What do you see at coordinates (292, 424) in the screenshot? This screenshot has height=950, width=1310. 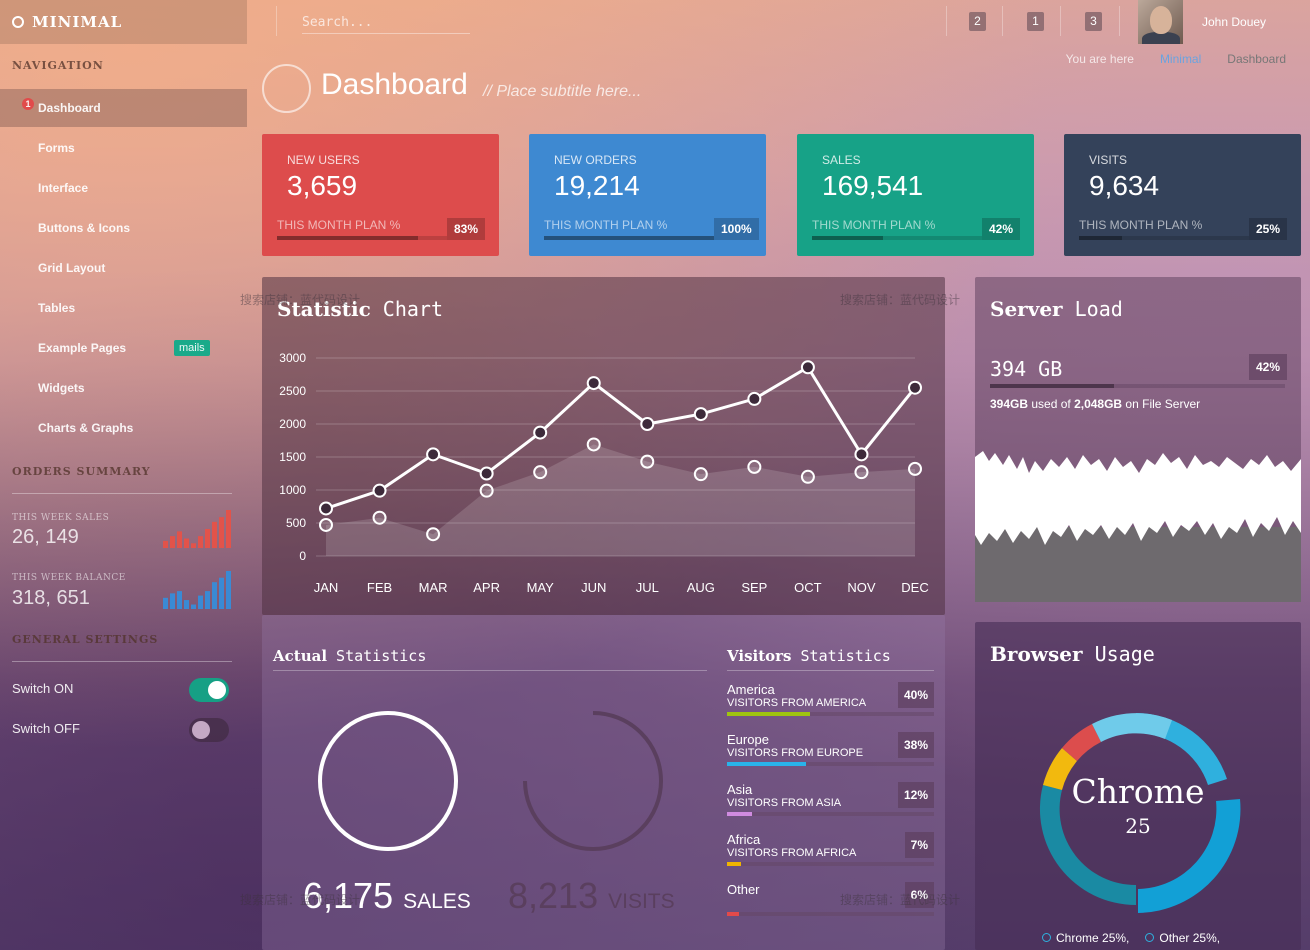 I see `y-tick-label: 2000` at bounding box center [292, 424].